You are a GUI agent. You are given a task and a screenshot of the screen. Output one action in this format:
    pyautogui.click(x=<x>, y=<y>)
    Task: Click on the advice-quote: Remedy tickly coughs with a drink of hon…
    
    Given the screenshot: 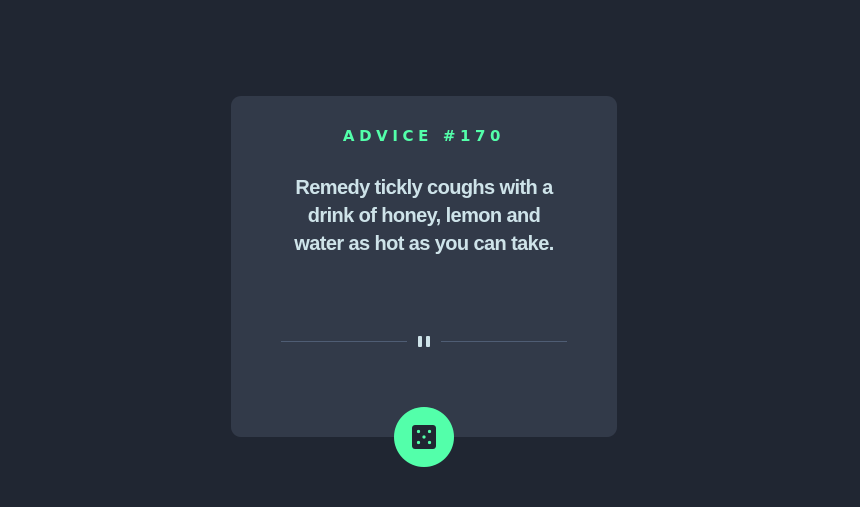 What is the action you would take?
    pyautogui.click(x=424, y=216)
    